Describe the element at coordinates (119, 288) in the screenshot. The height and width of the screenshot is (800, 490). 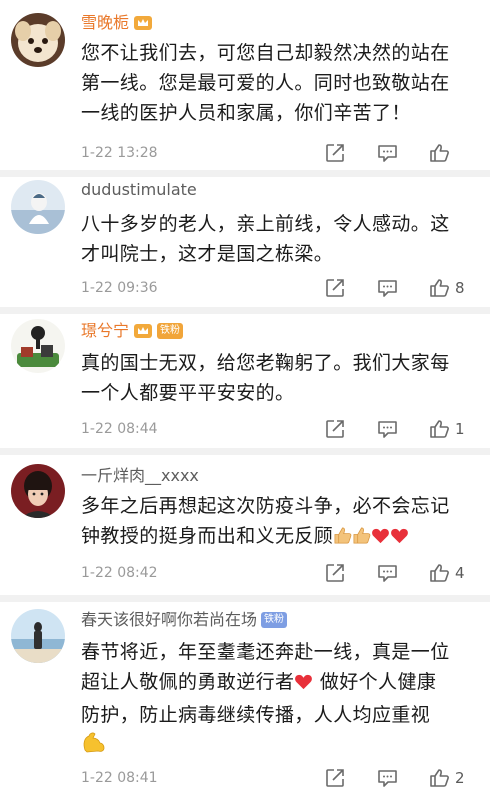
I see `timestamp: 1-22 09:36` at that location.